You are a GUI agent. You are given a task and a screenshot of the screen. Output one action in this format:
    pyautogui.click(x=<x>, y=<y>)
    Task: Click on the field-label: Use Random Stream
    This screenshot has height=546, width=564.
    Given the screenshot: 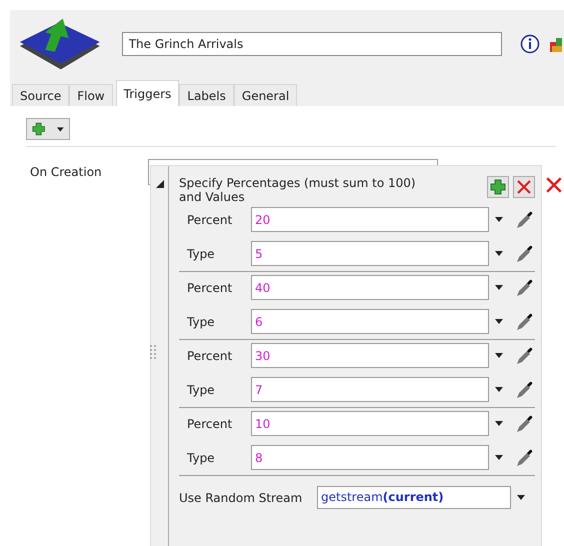 What is the action you would take?
    pyautogui.click(x=241, y=497)
    